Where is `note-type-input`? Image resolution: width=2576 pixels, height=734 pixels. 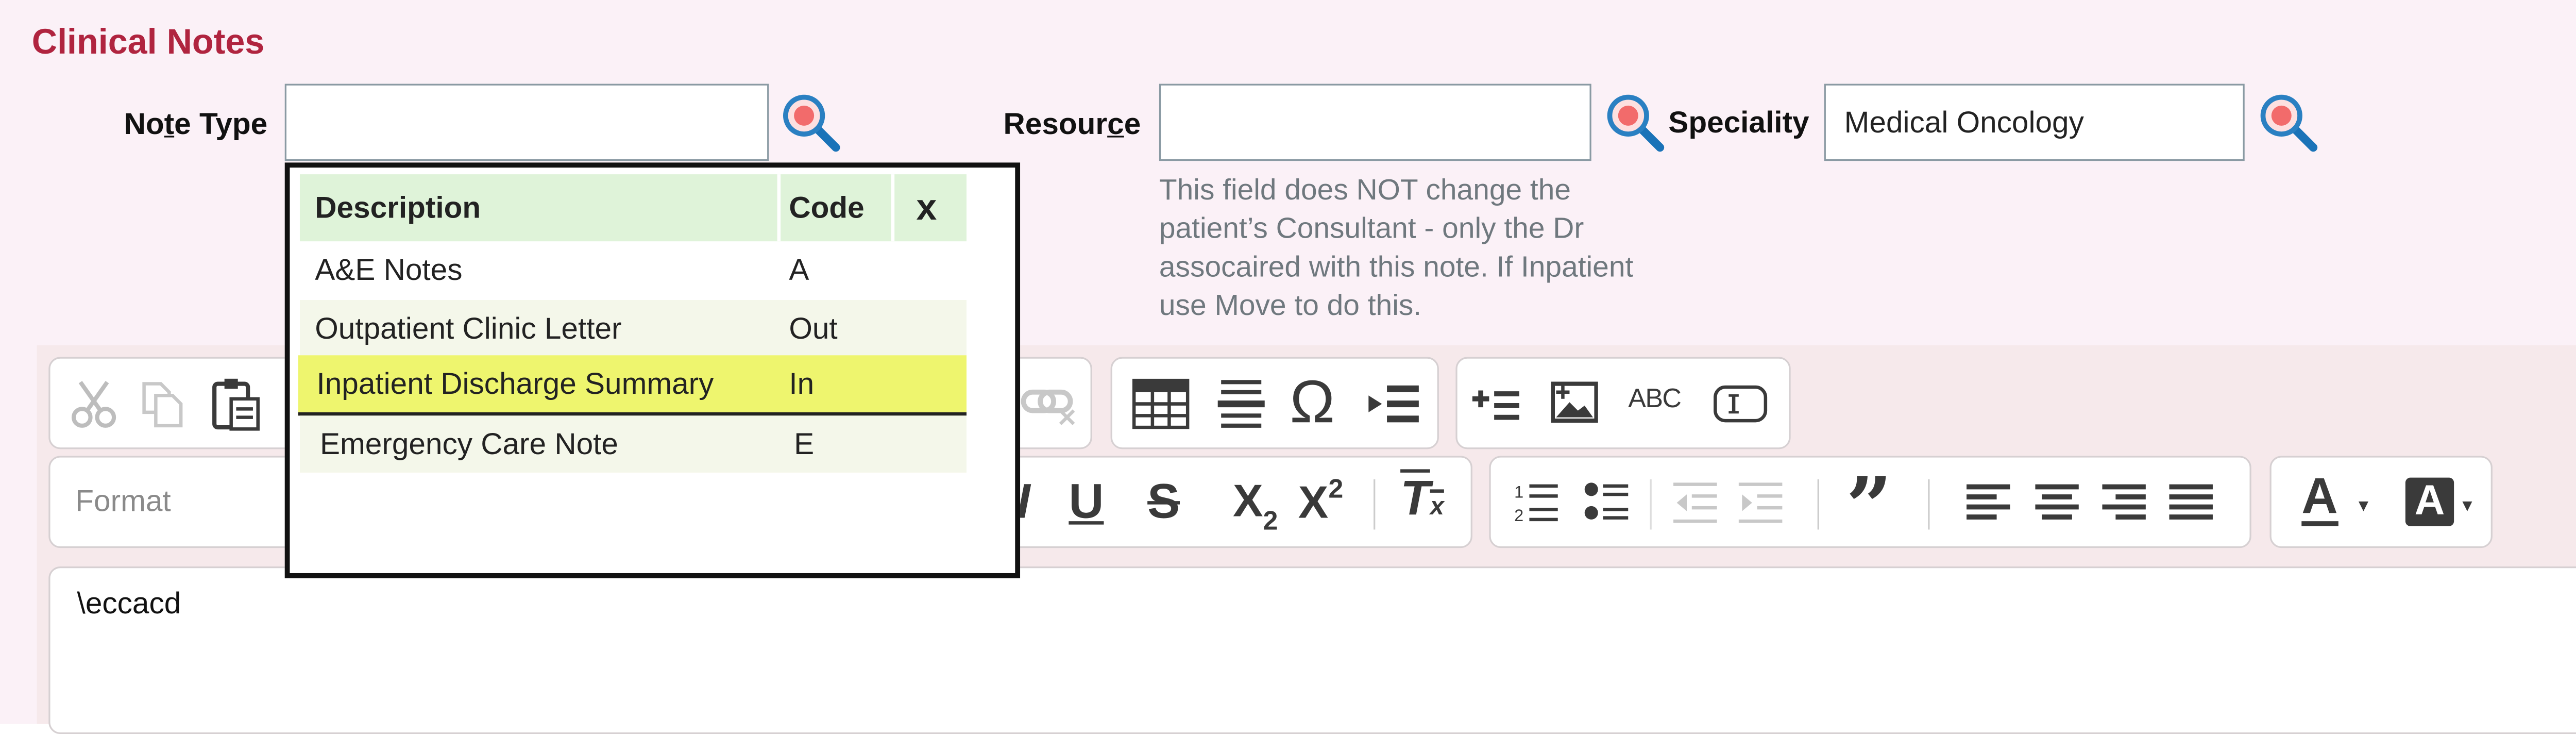
note-type-input is located at coordinates (526, 122).